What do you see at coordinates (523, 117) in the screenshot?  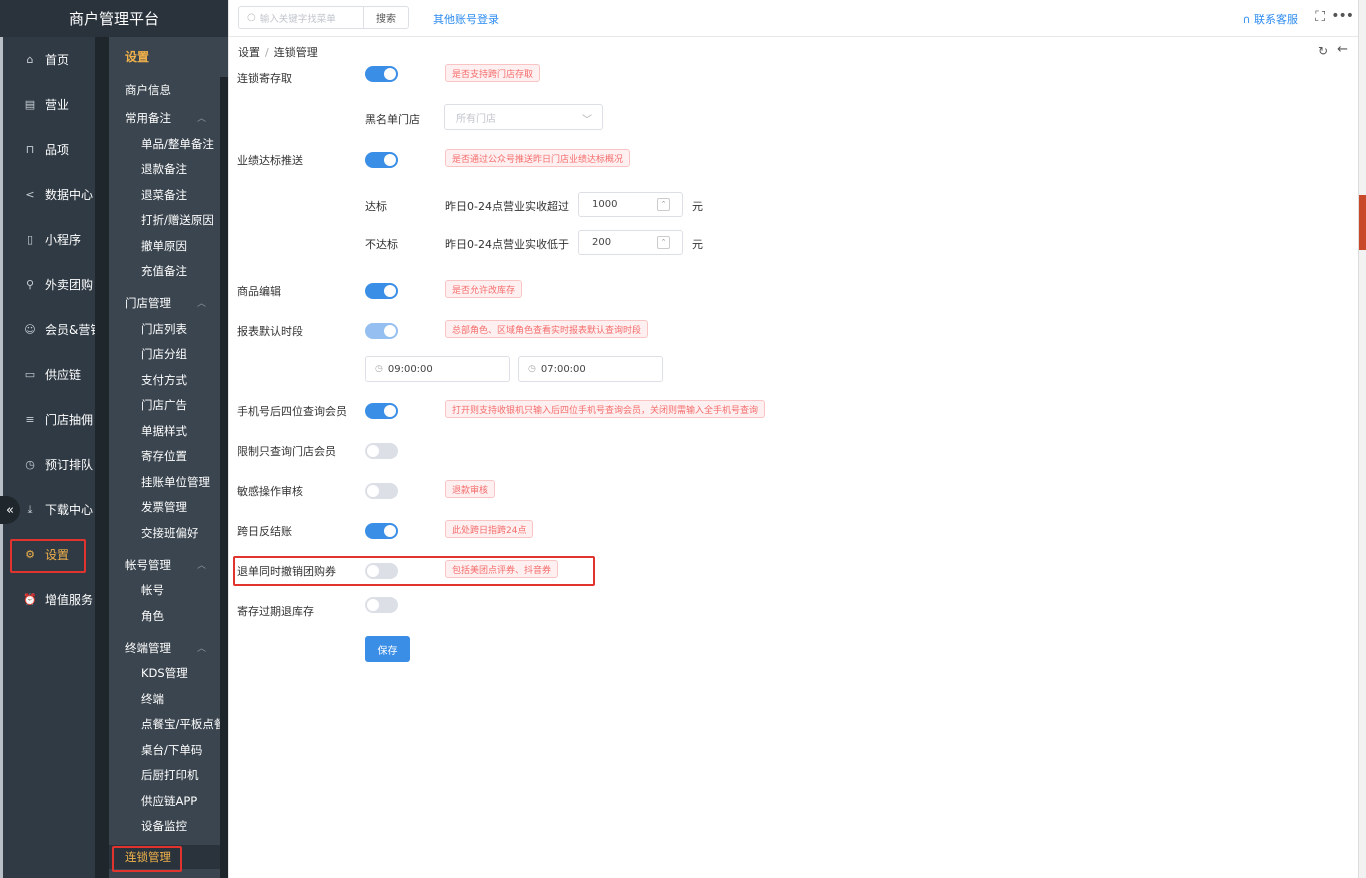 I see `blacklist-store-select: 所有门店 ﹀` at bounding box center [523, 117].